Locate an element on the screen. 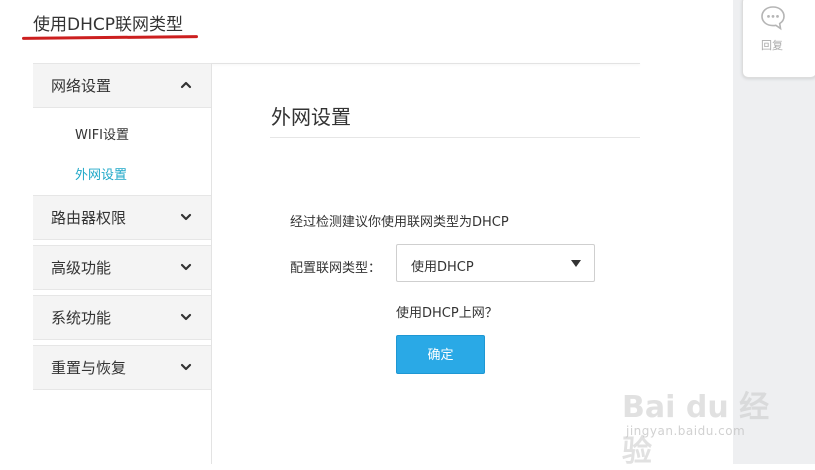  section-title-divider is located at coordinates (455, 137).